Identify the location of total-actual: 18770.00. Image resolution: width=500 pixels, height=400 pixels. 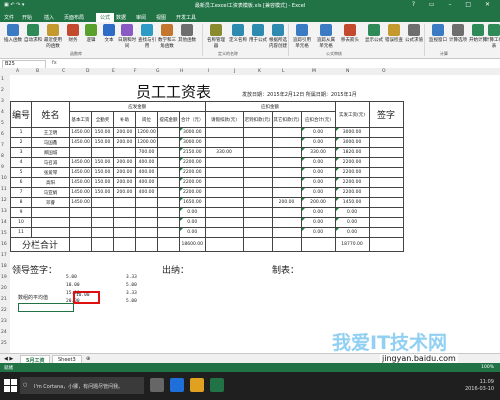
(352, 244).